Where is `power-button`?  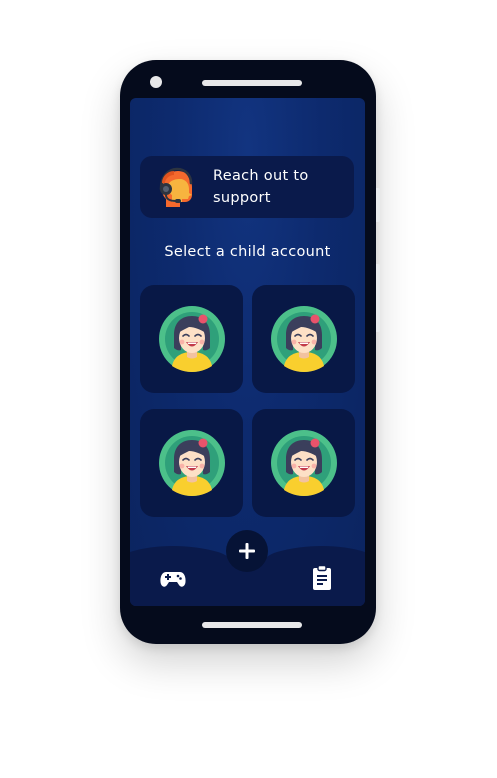 power-button is located at coordinates (378, 298).